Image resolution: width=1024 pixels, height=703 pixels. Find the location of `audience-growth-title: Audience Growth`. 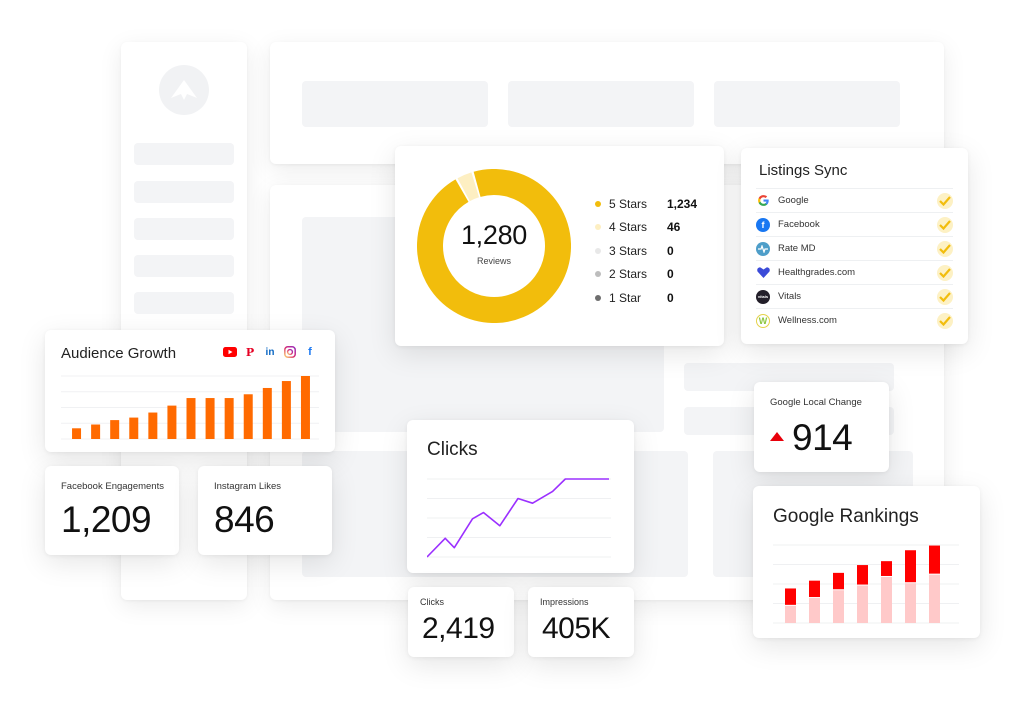

audience-growth-title: Audience Growth is located at coordinates (119, 353).